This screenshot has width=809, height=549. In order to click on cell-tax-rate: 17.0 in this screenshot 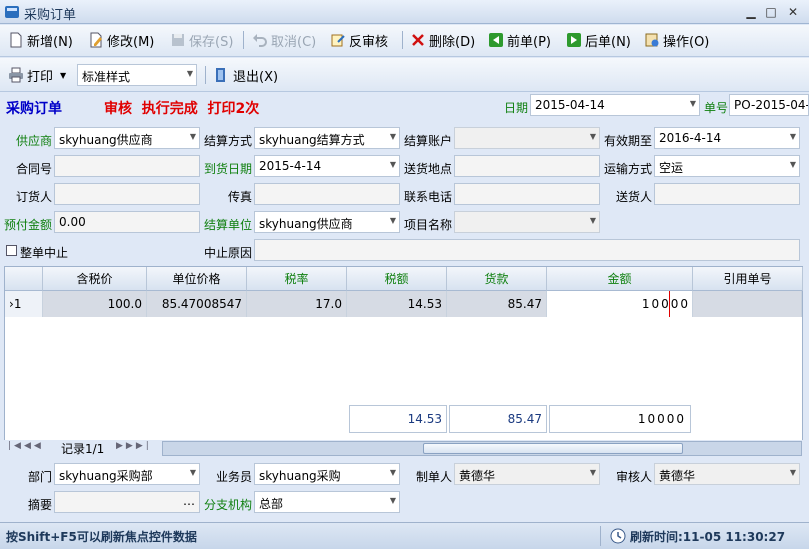, I will do `click(297, 304)`.